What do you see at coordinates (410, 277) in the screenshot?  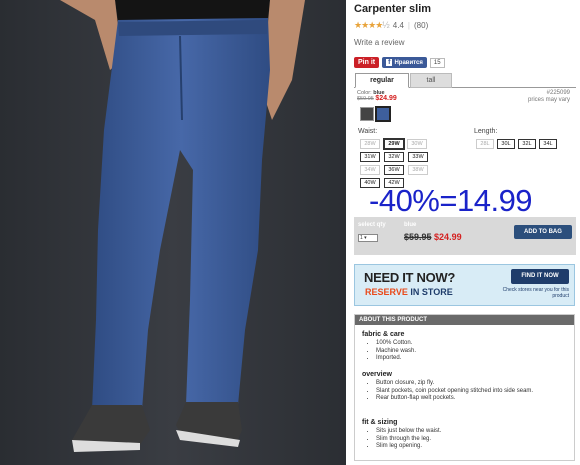 I see `need-it-now-heading: NEED IT NOW?` at bounding box center [410, 277].